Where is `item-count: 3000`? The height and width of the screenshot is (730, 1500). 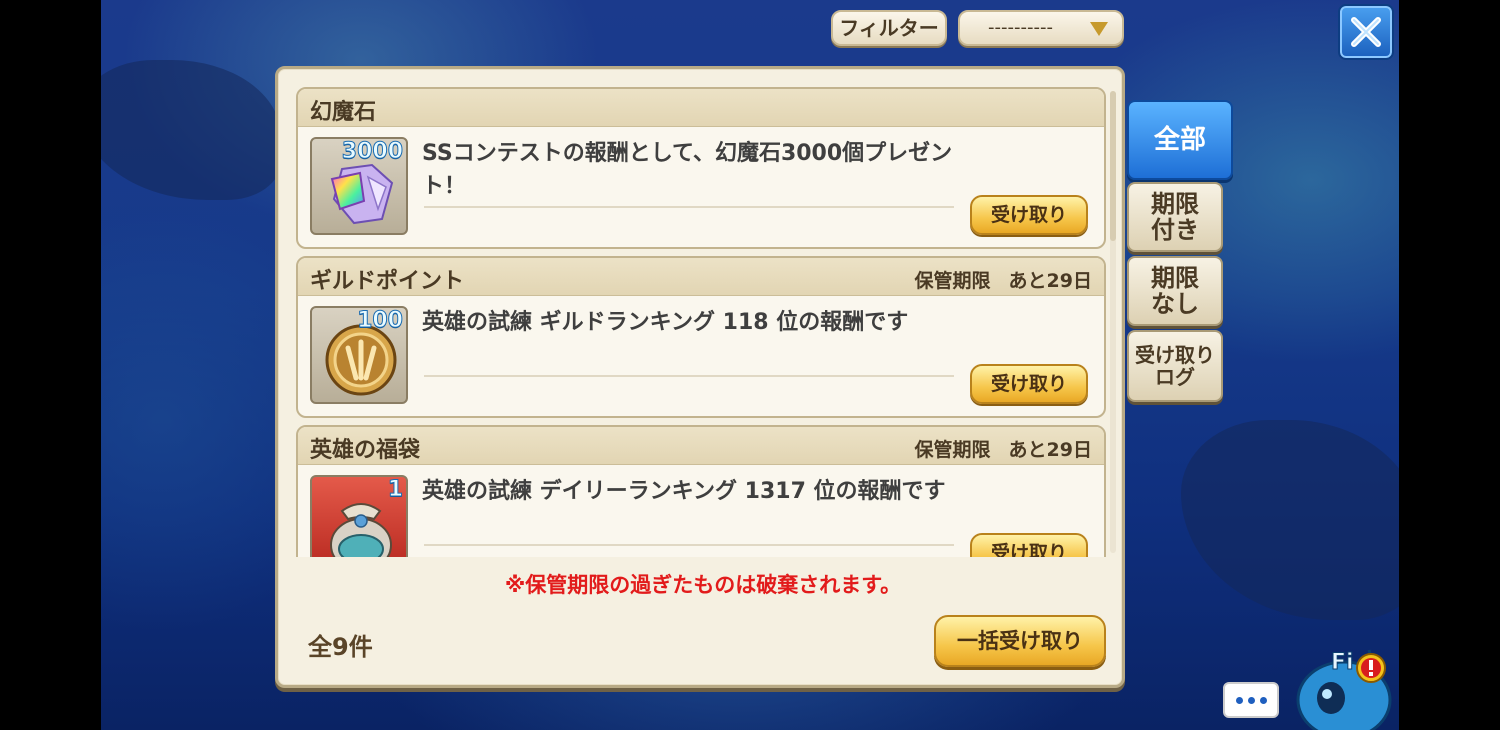
item-count: 3000 is located at coordinates (372, 152).